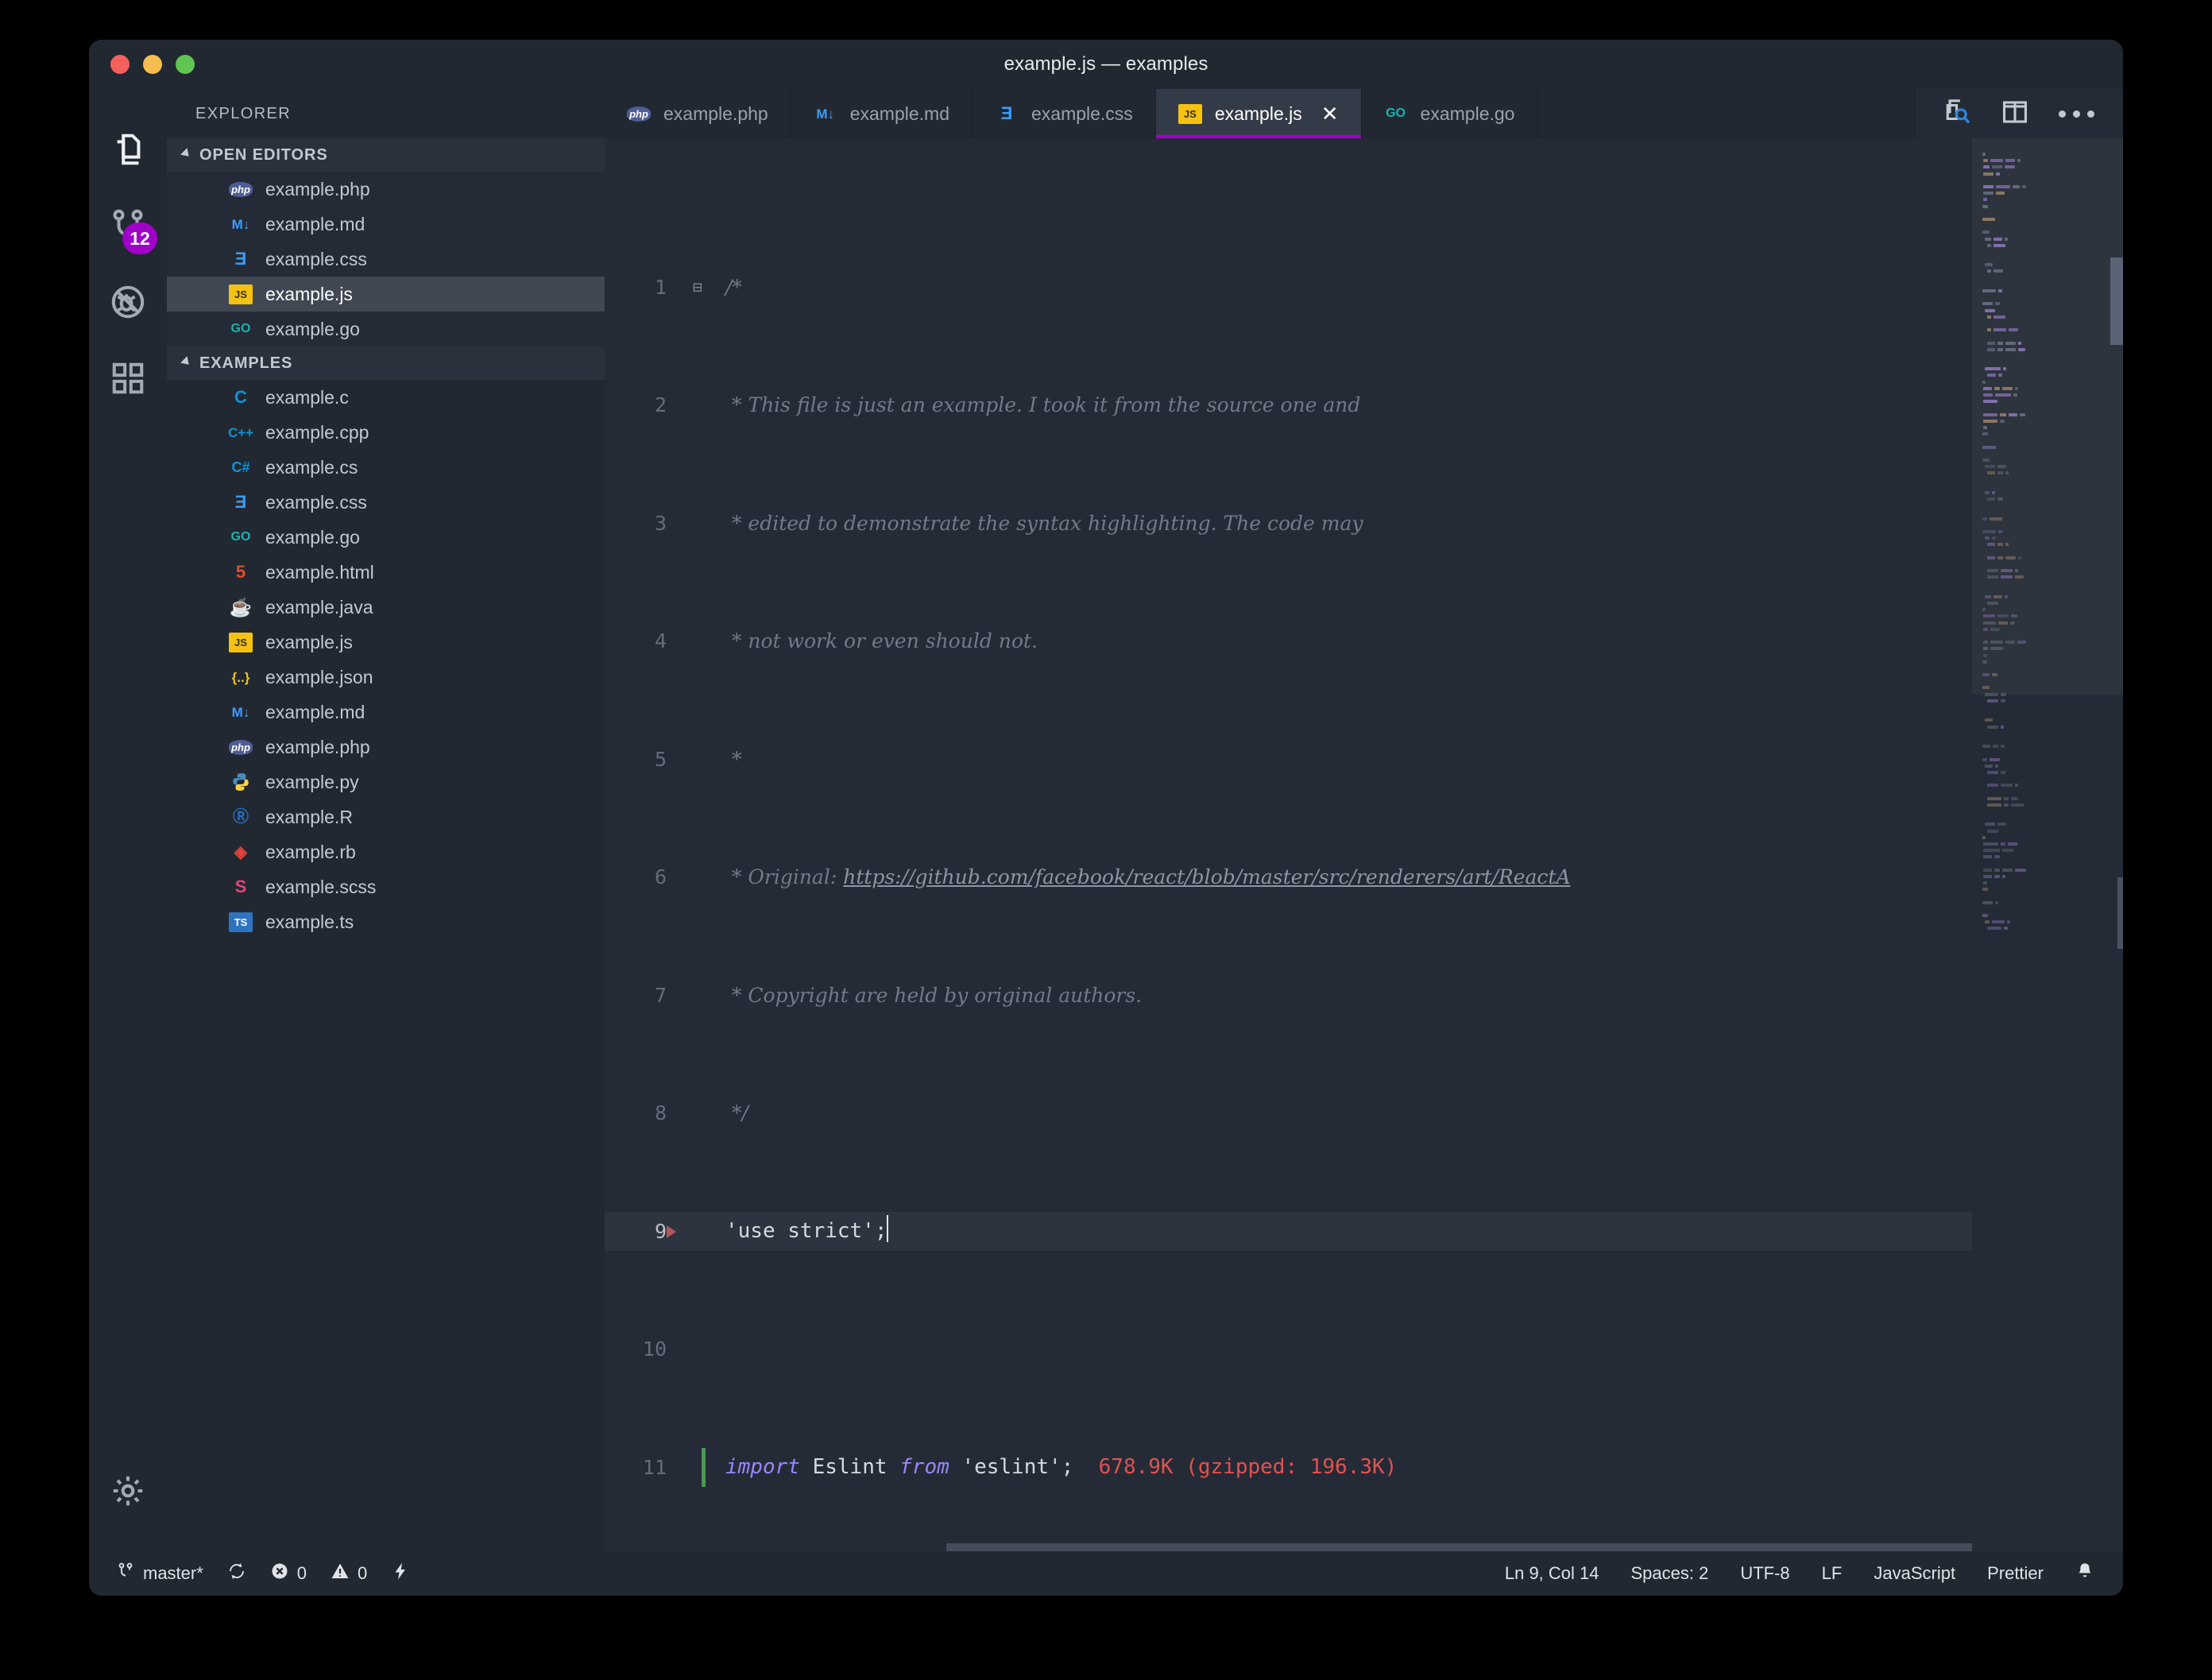 The image size is (2212, 1680). I want to click on status-warnings: 0, so click(349, 1573).